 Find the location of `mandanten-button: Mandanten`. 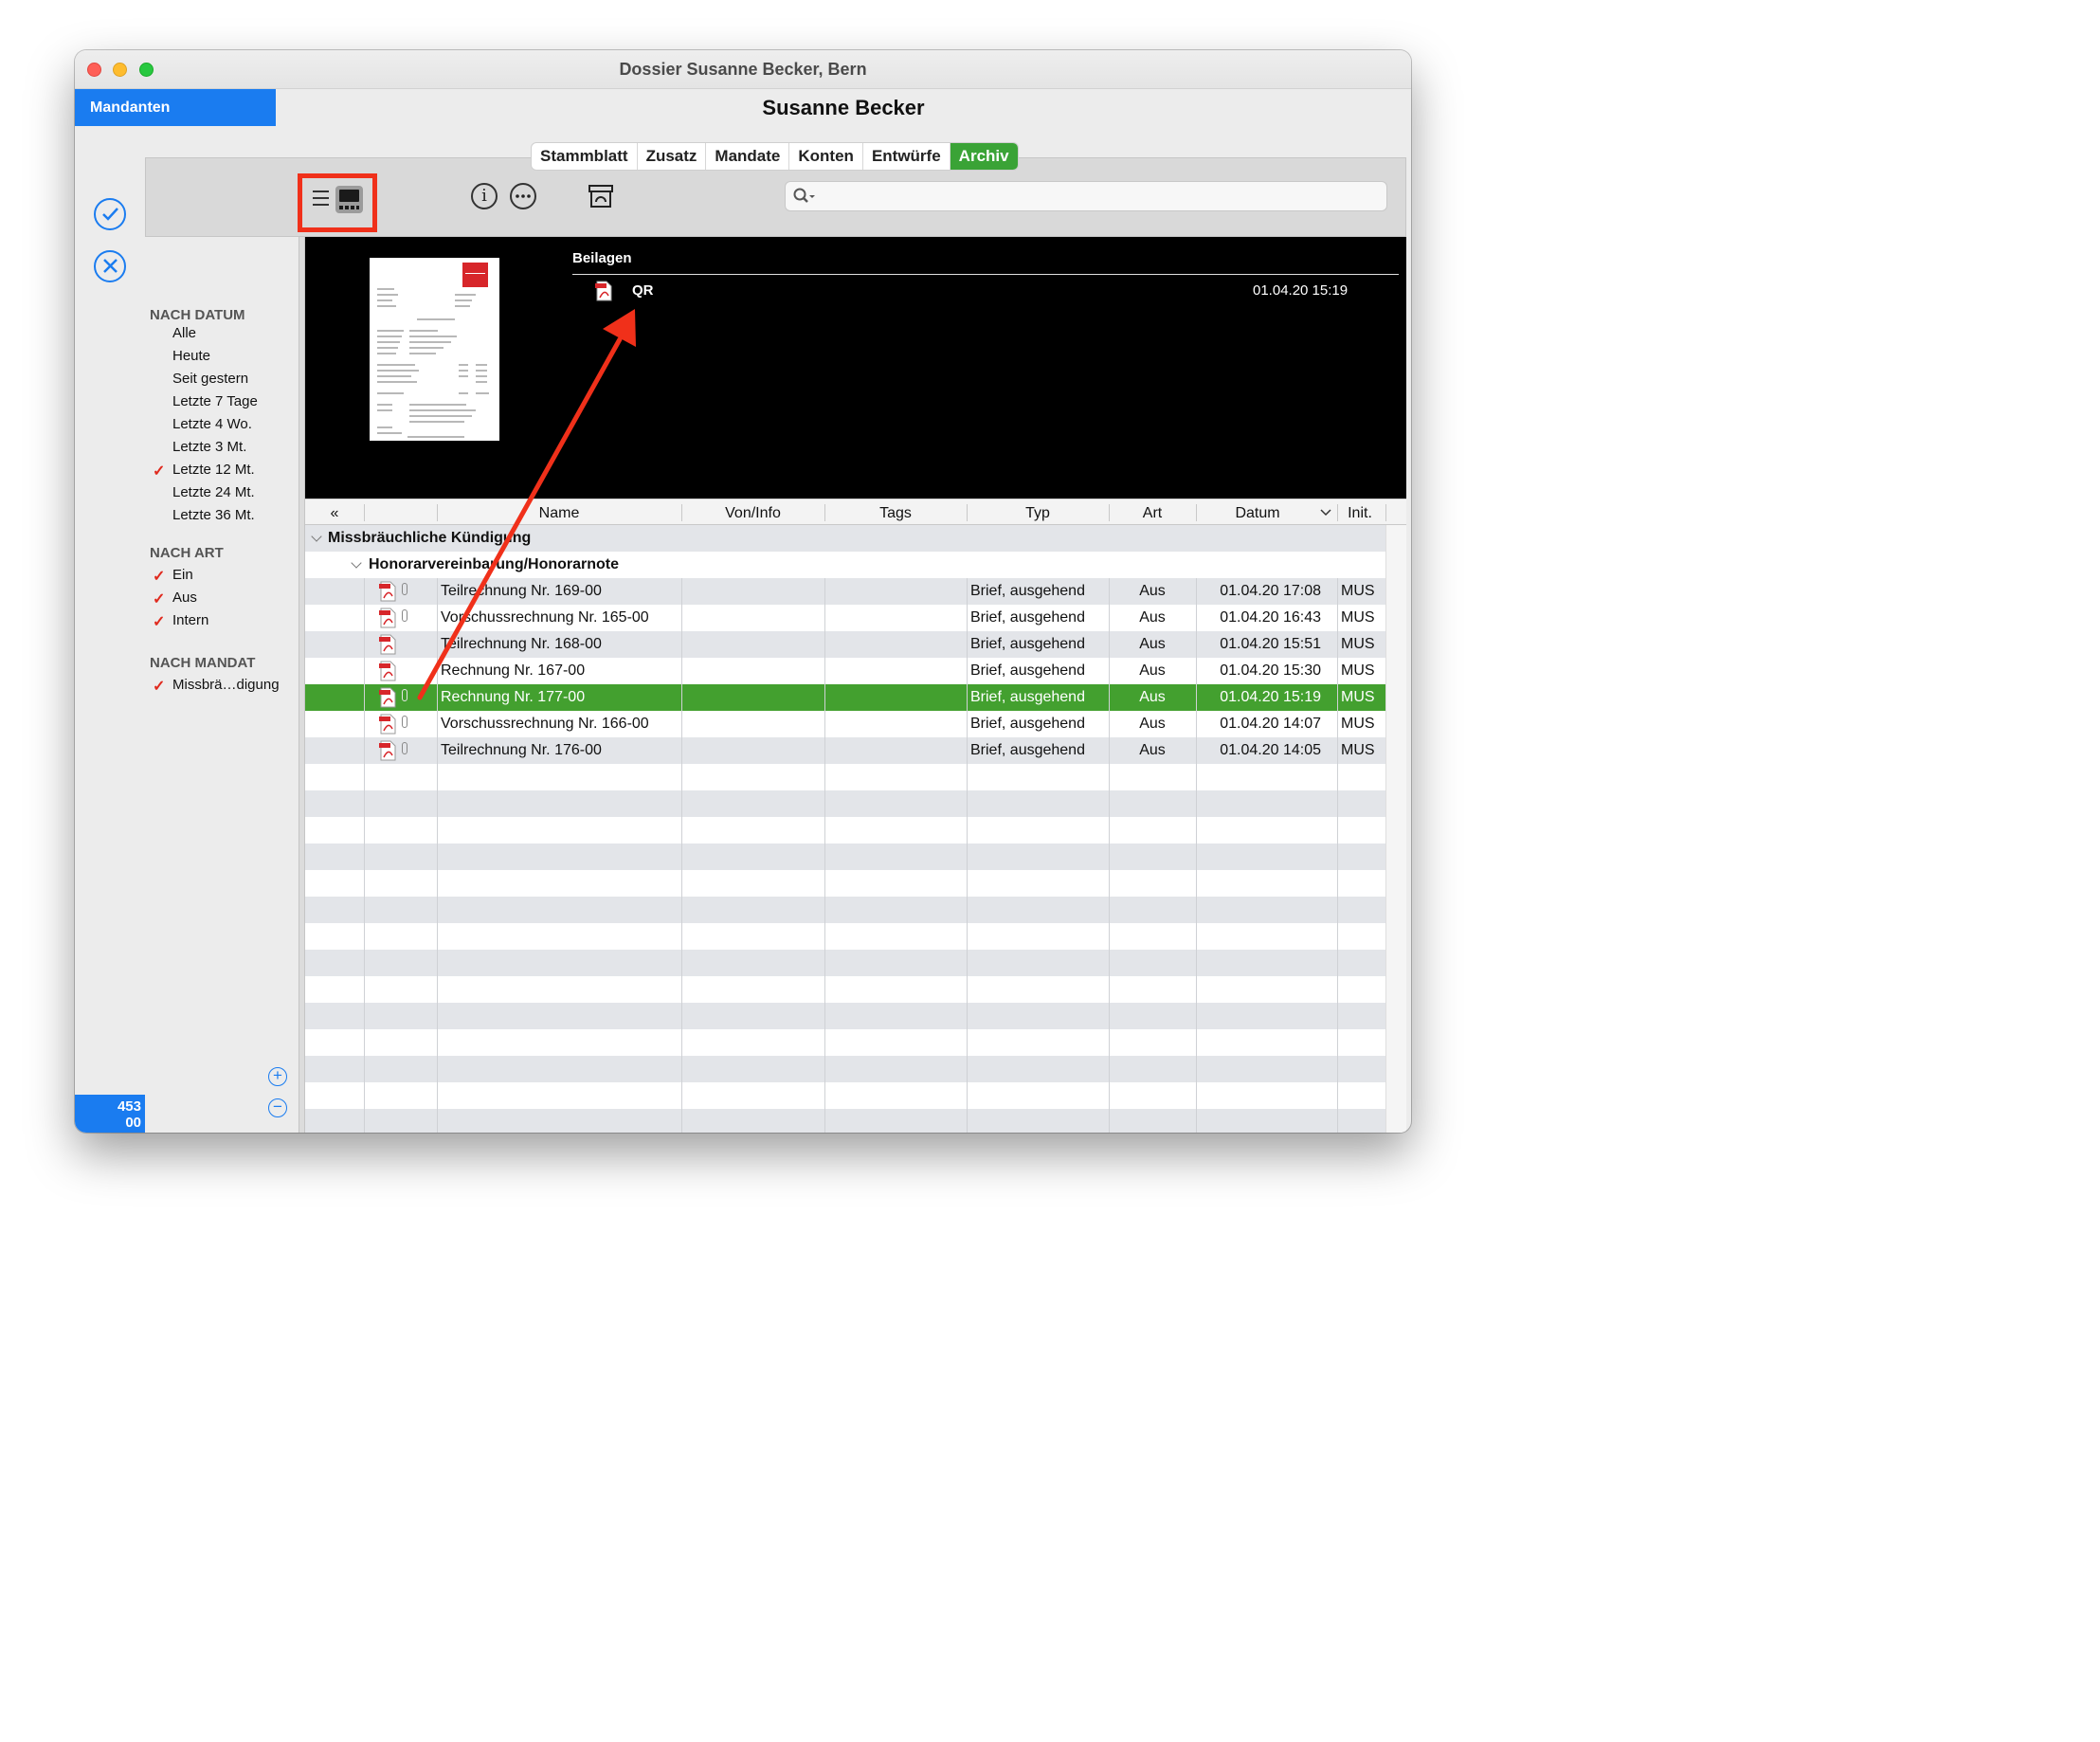

mandanten-button: Mandanten is located at coordinates (176, 108).